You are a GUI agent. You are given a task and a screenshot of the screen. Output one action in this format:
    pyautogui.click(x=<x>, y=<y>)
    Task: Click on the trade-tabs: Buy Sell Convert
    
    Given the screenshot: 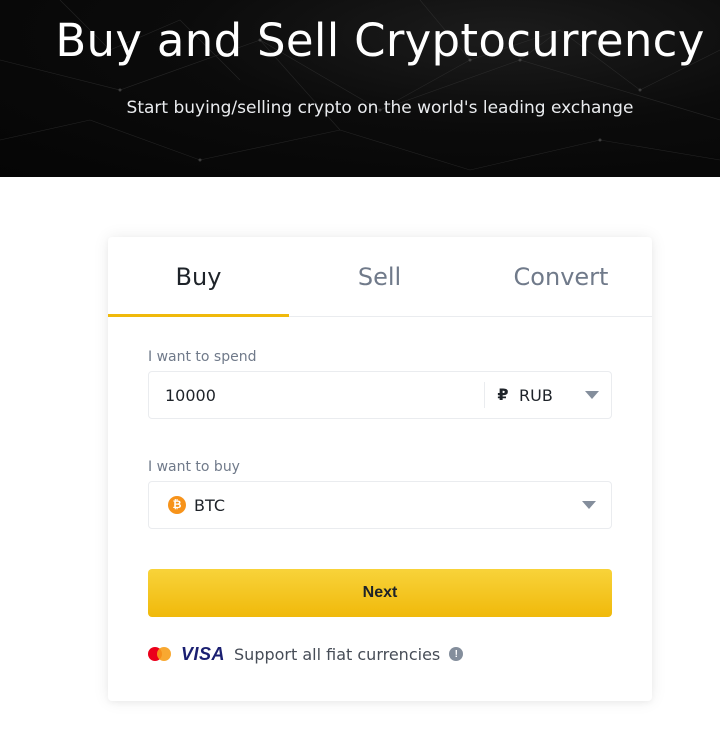 What is the action you would take?
    pyautogui.click(x=380, y=277)
    